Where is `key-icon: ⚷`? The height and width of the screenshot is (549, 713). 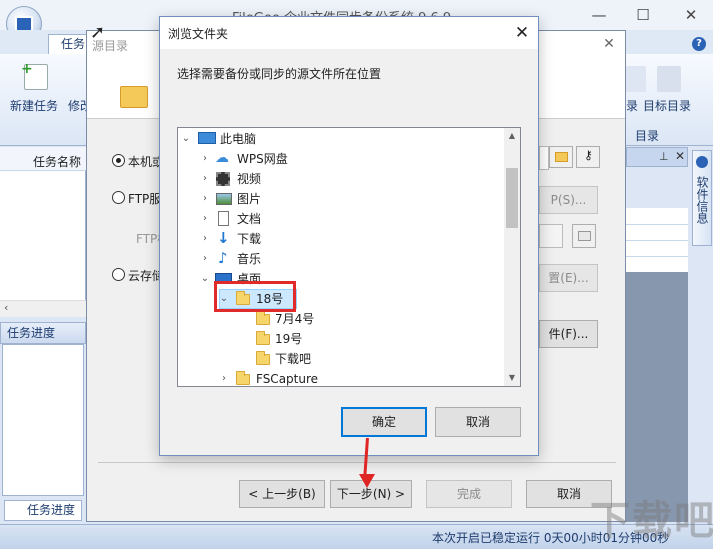
key-icon: ⚷ is located at coordinates (588, 155).